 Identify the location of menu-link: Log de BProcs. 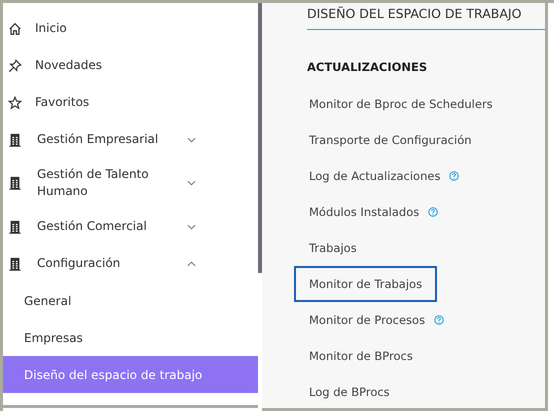
(349, 392).